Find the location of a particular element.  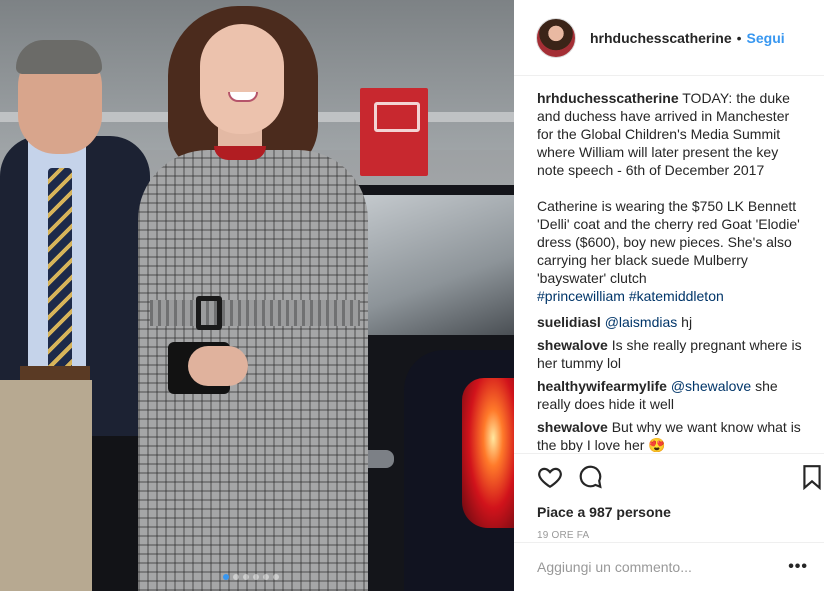

carousel-indicator is located at coordinates (251, 577).